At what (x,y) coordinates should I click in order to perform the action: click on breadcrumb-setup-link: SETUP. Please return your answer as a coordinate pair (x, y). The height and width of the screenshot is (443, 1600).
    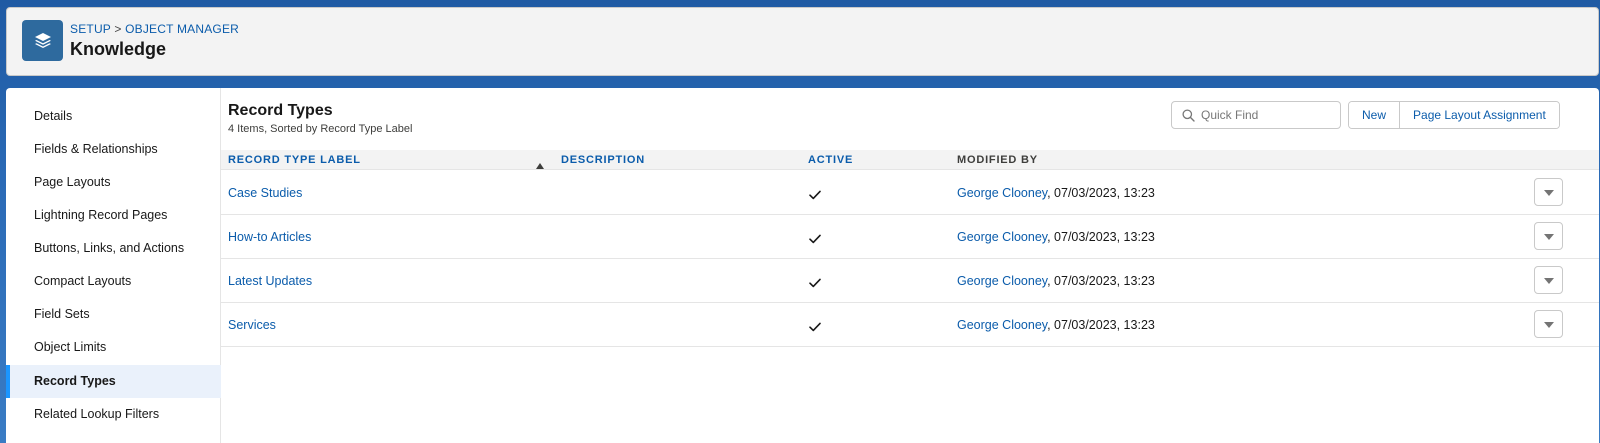
    Looking at the image, I should click on (90, 29).